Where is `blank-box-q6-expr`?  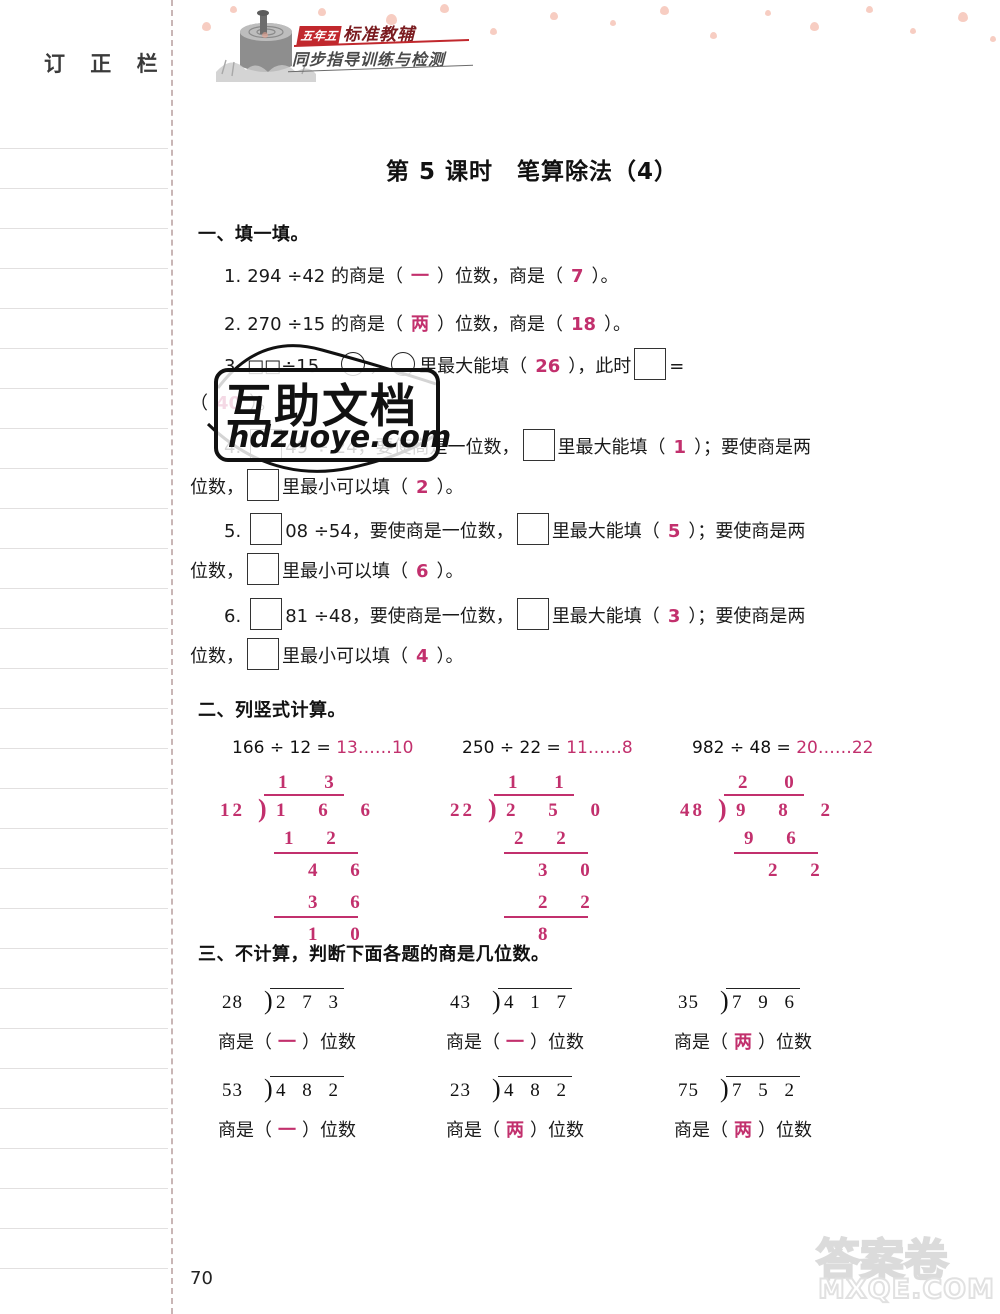 blank-box-q6-expr is located at coordinates (266, 613).